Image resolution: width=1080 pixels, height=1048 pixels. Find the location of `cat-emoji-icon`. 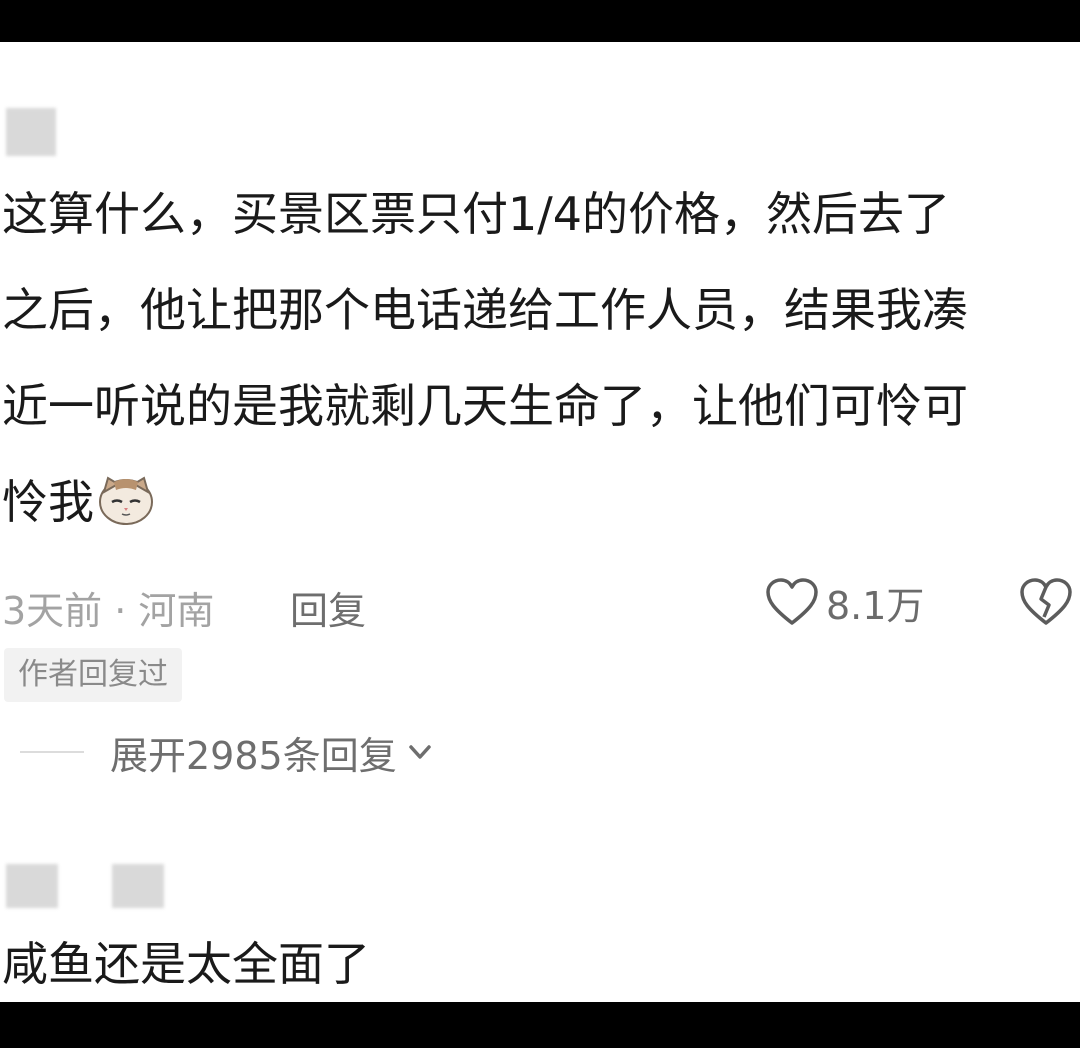

cat-emoji-icon is located at coordinates (126, 500).